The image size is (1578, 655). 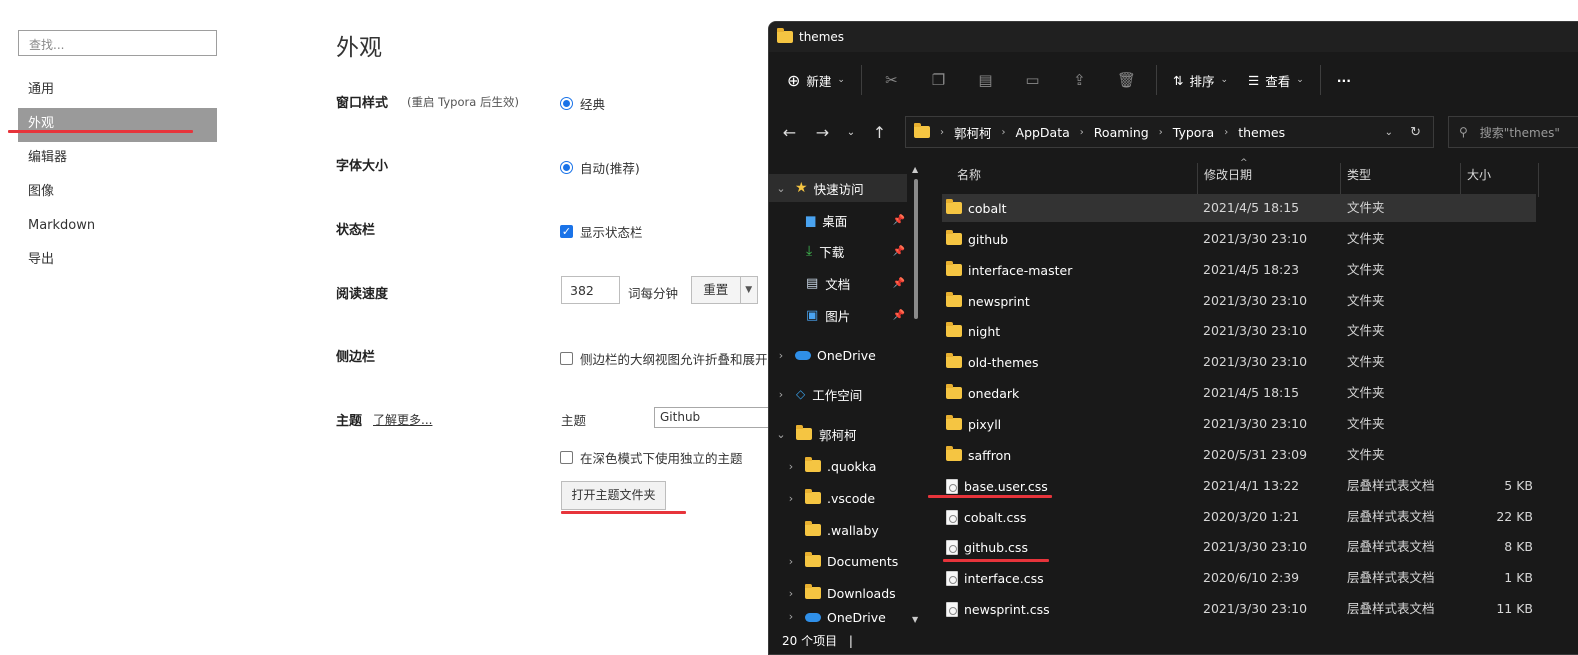 I want to click on nav-onedrive: › OneDrive, so click(x=838, y=355).